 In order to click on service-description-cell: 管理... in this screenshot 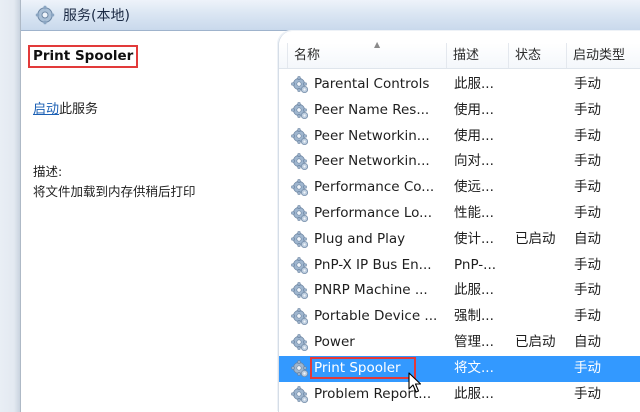, I will do `click(474, 341)`.